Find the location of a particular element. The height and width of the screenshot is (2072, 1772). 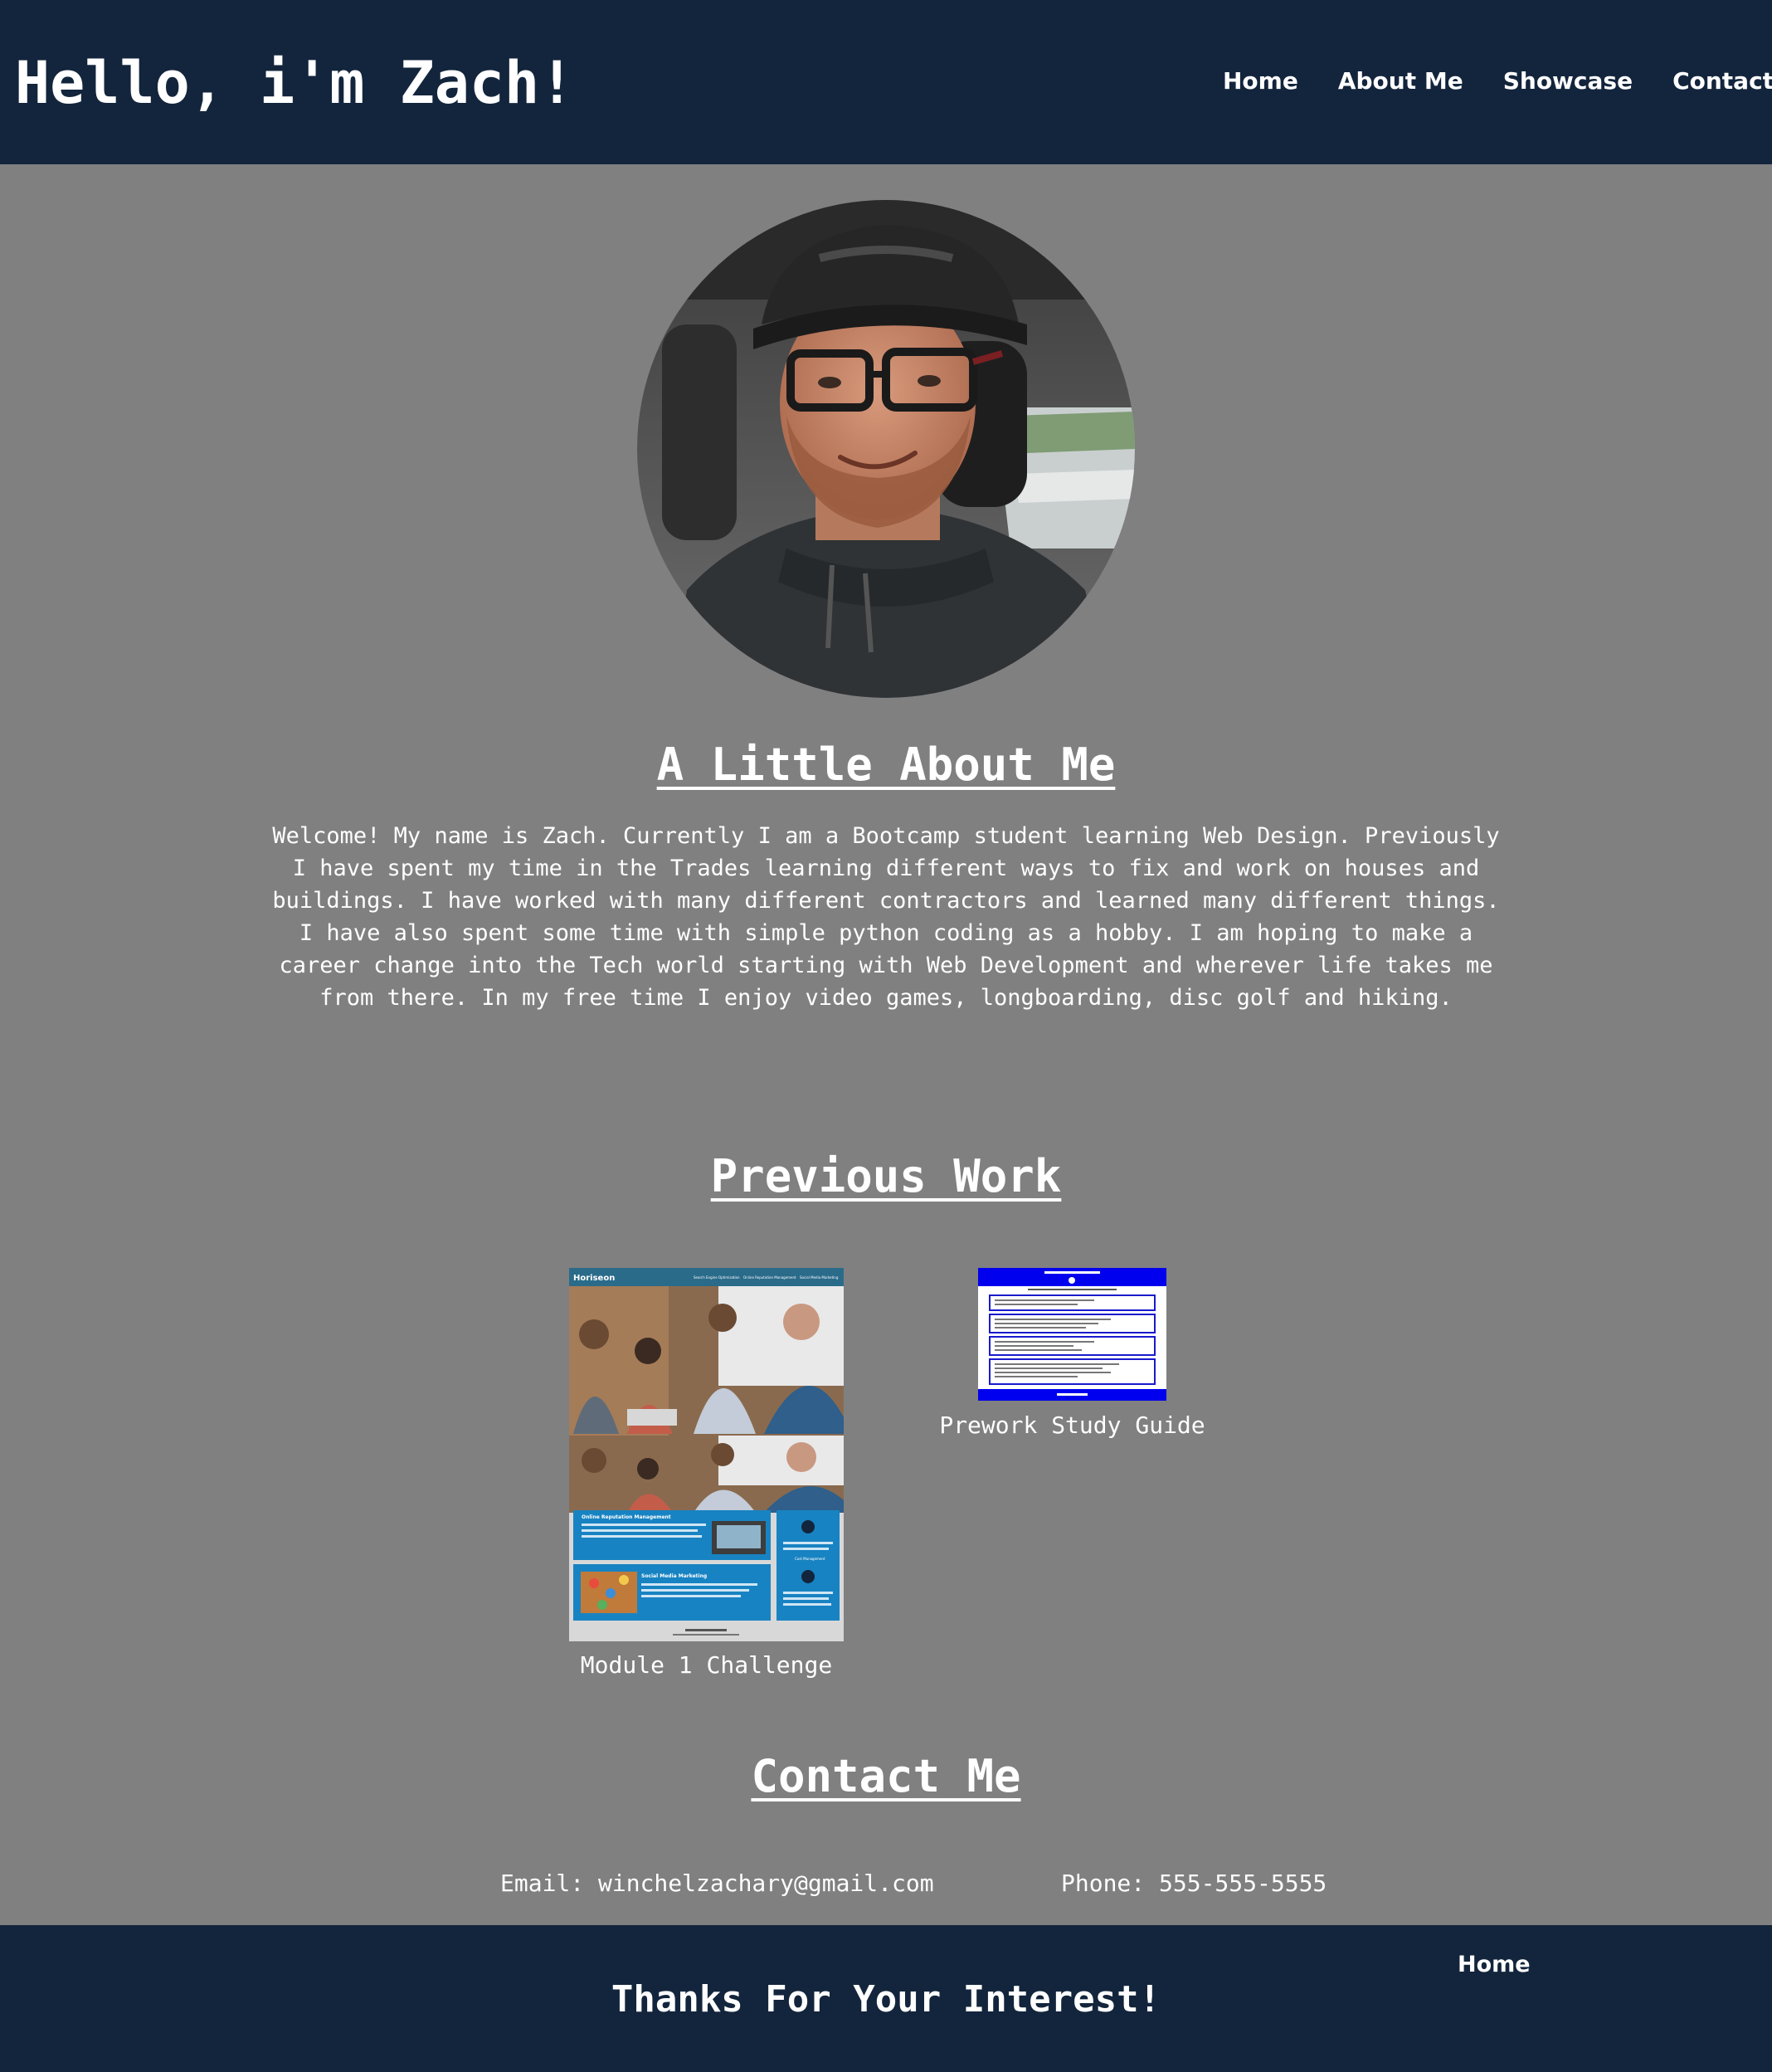

footer-home-link: Home is located at coordinates (1495, 1965).